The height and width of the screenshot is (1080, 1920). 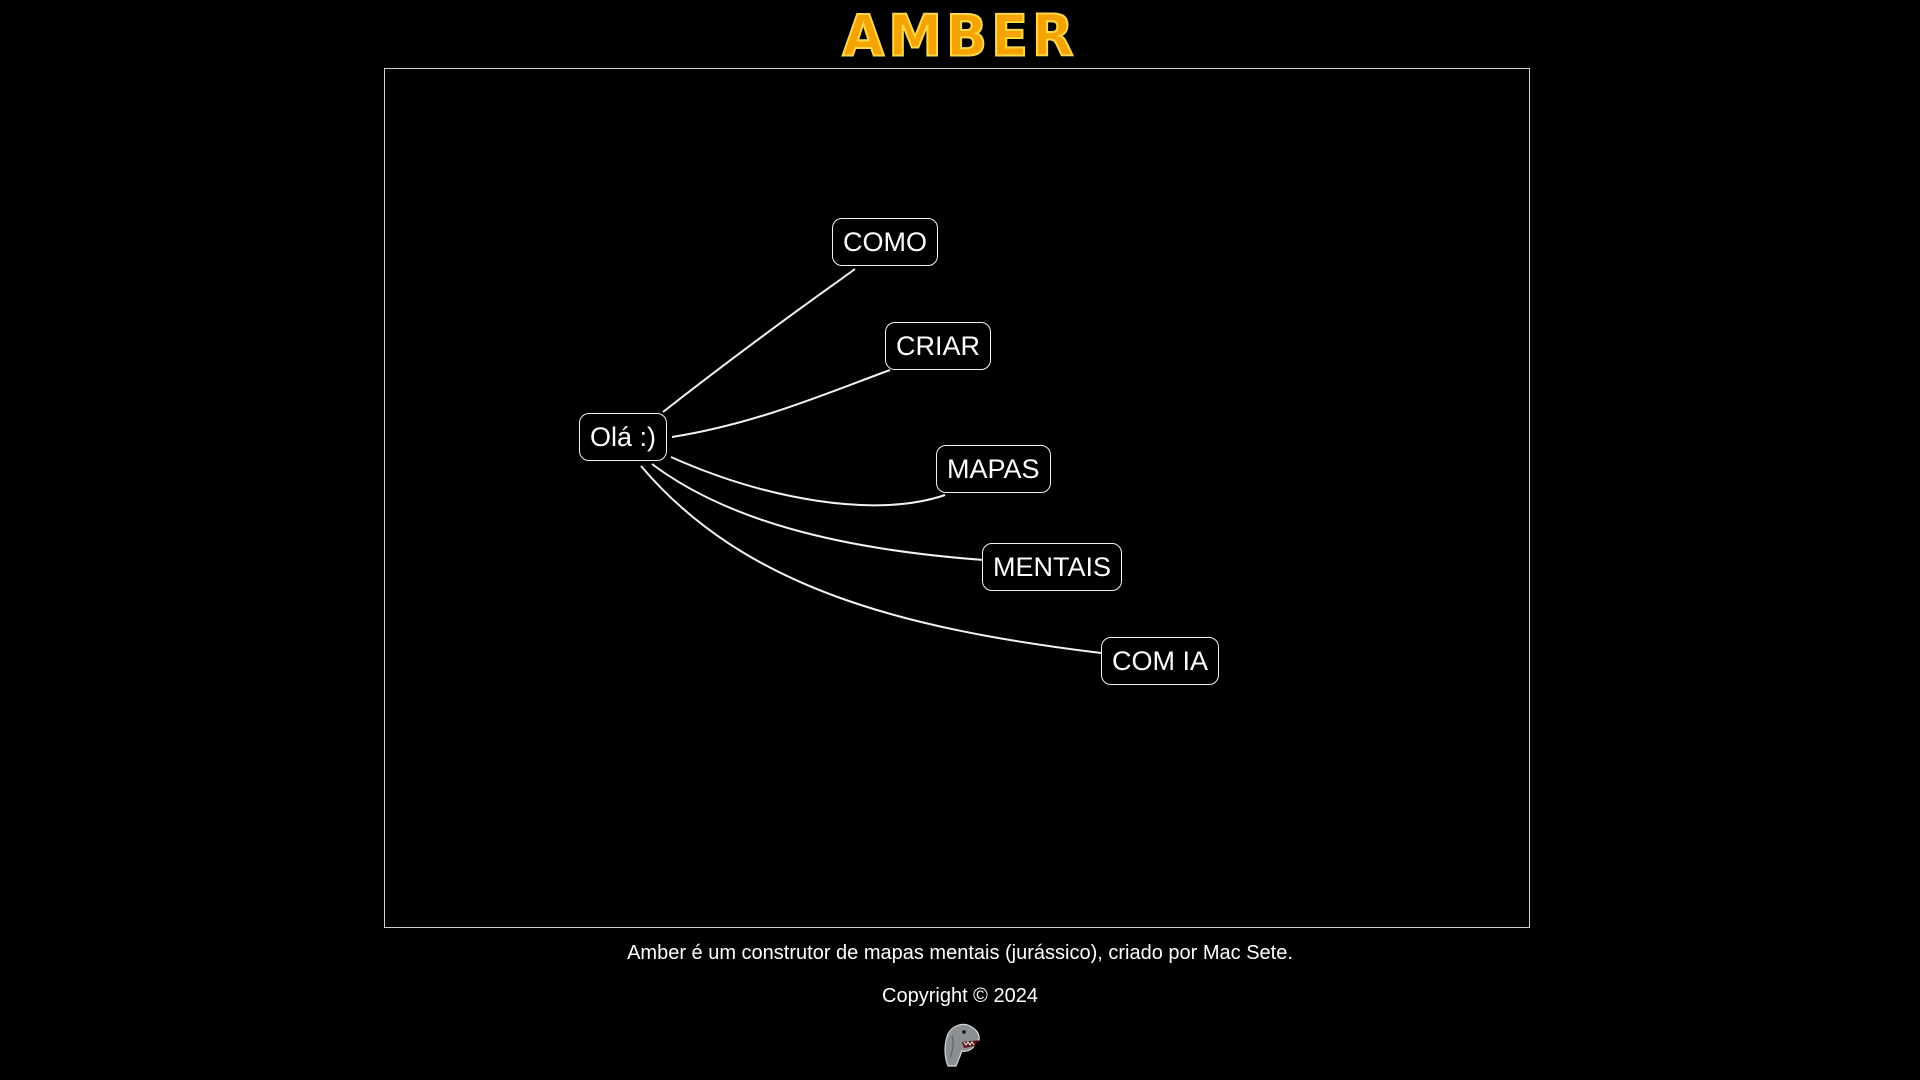 What do you see at coordinates (960, 996) in the screenshot?
I see `footer-copyright: Copyright © 2024` at bounding box center [960, 996].